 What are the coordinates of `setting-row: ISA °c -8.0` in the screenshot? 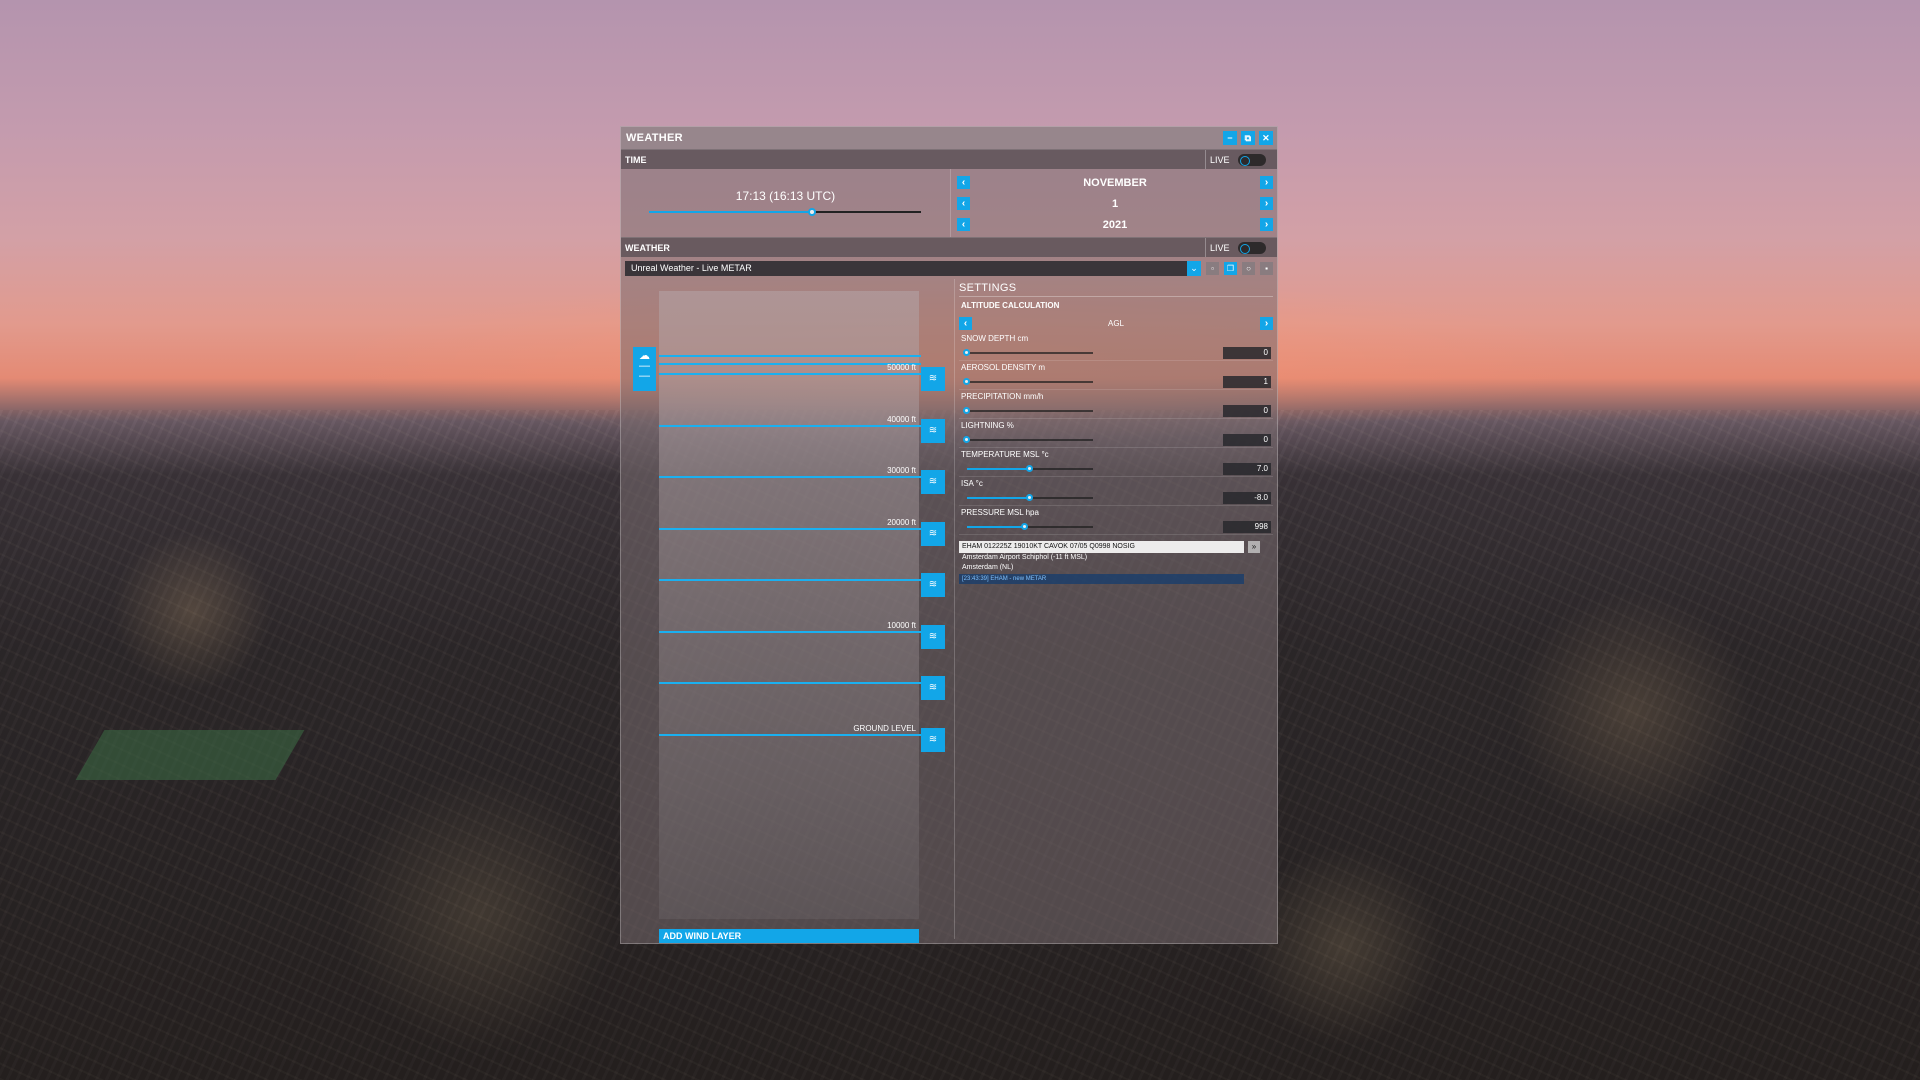 It's located at (1116, 491).